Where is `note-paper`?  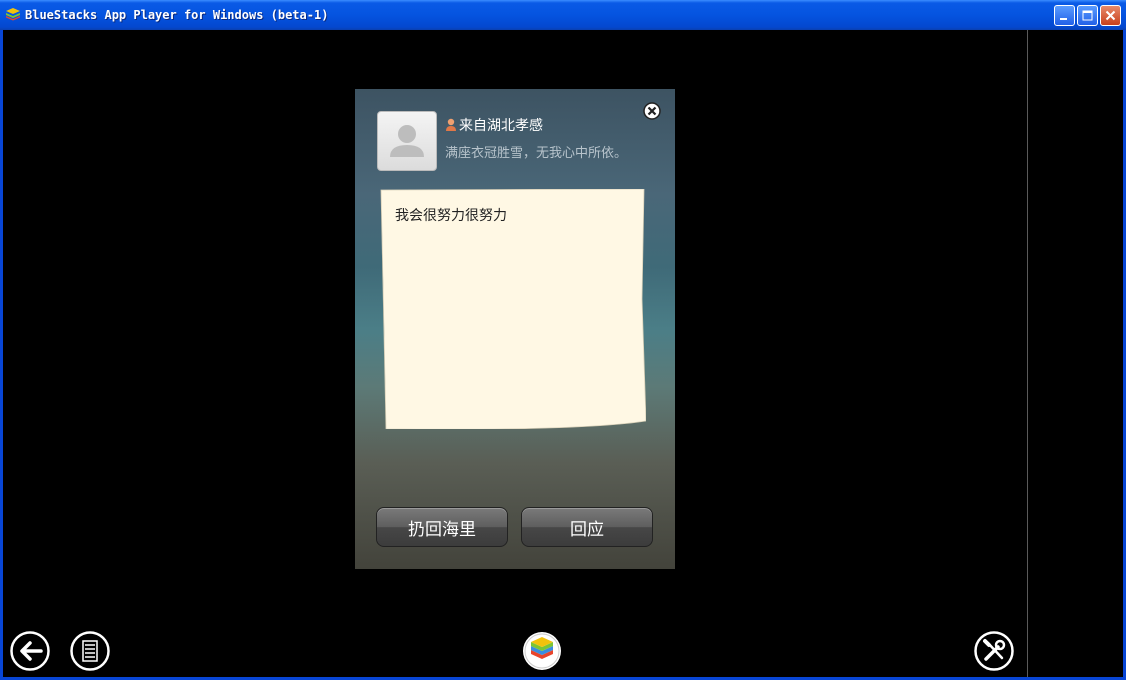 note-paper is located at coordinates (513, 309).